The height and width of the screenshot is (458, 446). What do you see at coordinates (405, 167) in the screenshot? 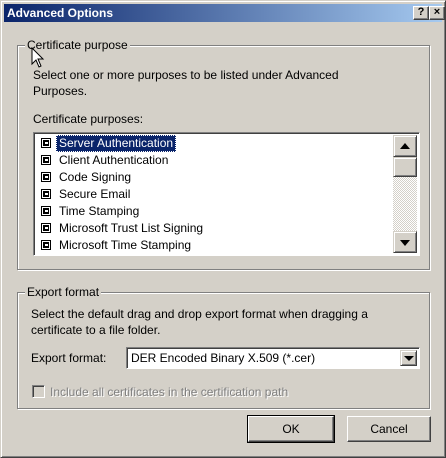
I see `scroll-thumb` at bounding box center [405, 167].